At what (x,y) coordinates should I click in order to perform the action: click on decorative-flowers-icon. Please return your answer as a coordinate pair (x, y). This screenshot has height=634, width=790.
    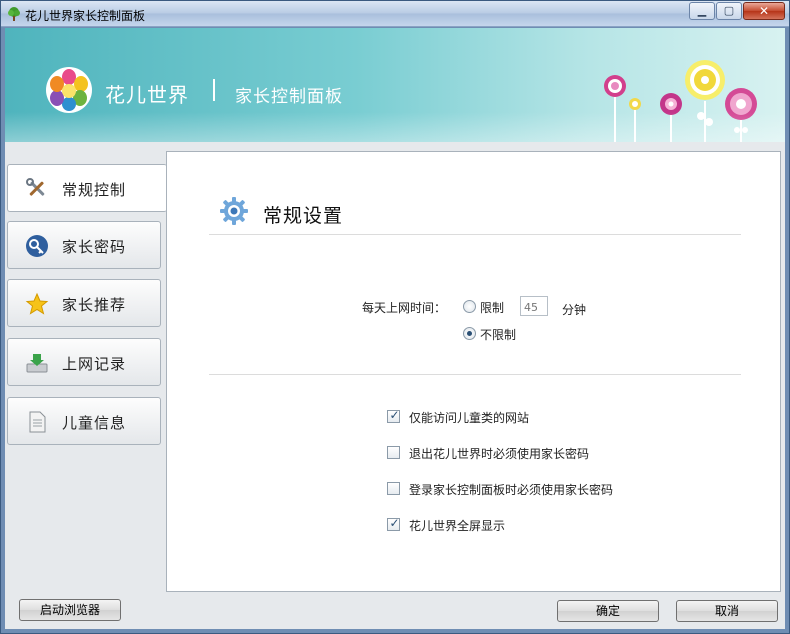
    Looking at the image, I should click on (680, 101).